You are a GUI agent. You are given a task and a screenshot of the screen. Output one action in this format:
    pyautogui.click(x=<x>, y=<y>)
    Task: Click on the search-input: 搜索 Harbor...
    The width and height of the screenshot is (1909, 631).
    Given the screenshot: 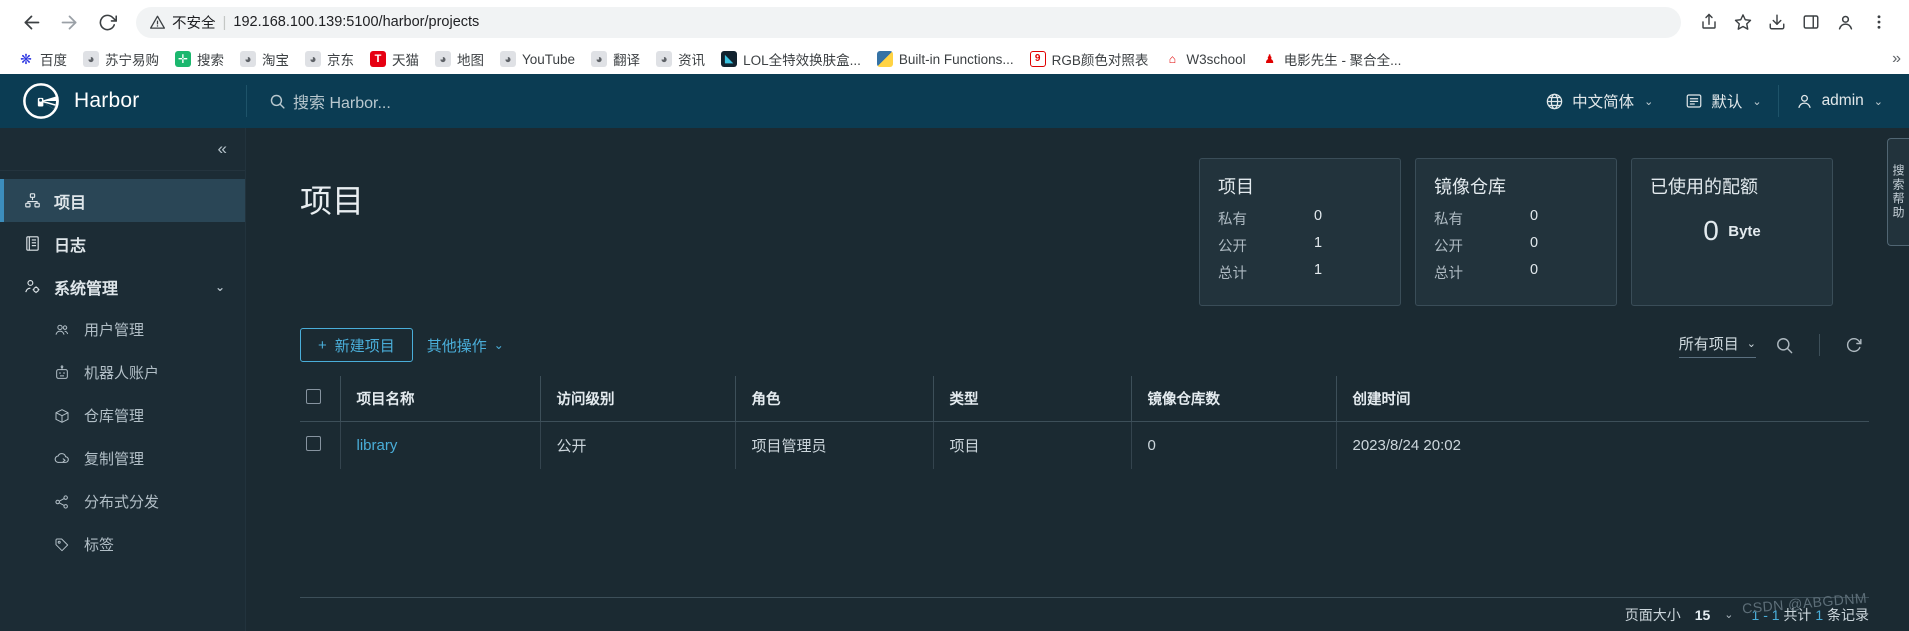 What is the action you would take?
    pyautogui.click(x=342, y=101)
    